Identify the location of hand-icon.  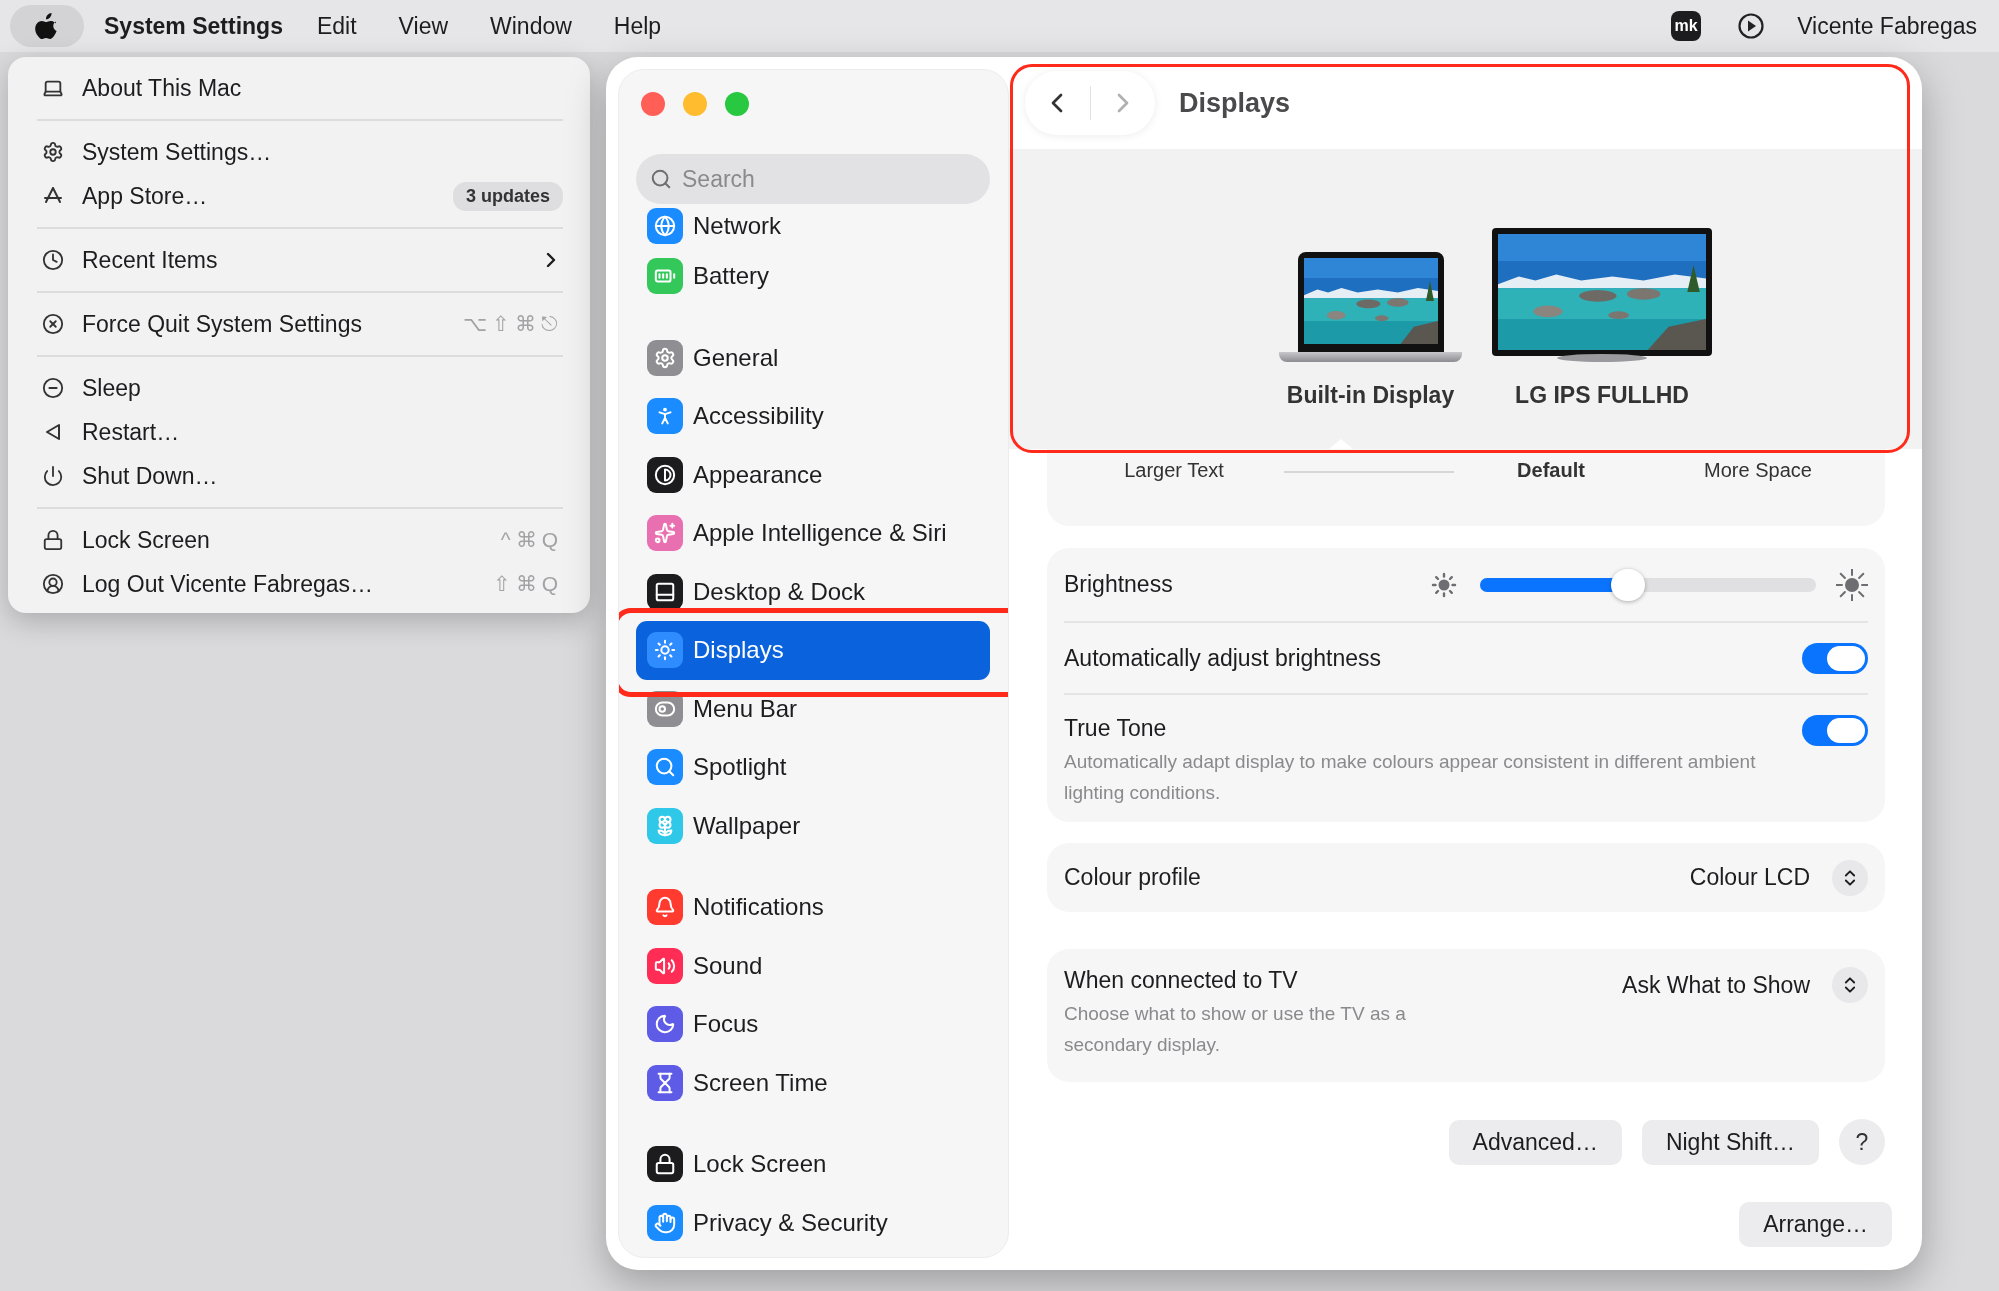
(665, 1222).